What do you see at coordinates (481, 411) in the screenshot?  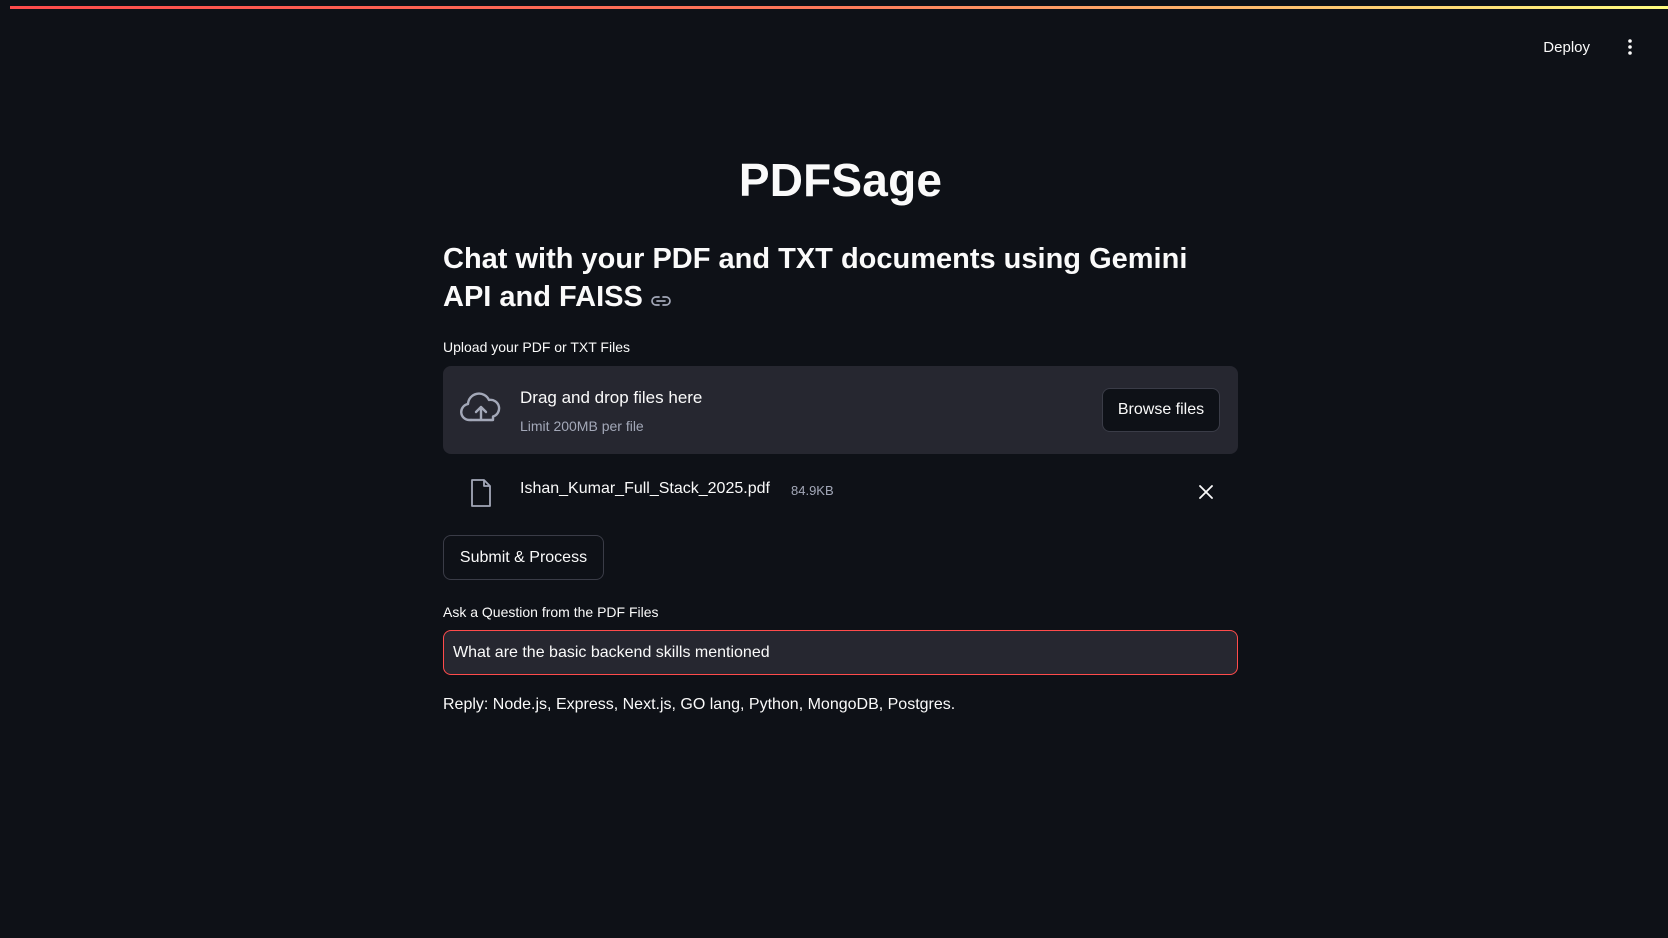 I see `cloud-upload-icon` at bounding box center [481, 411].